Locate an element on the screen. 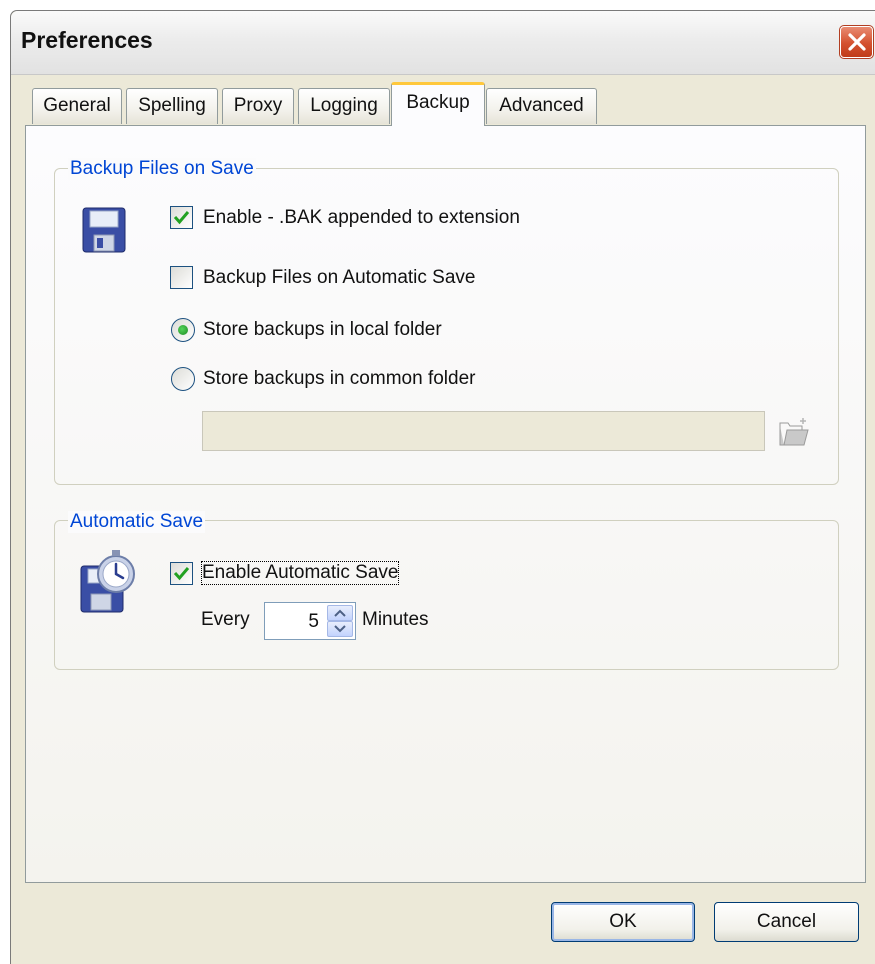  backup-on-autosave-checkbox is located at coordinates (181, 277).